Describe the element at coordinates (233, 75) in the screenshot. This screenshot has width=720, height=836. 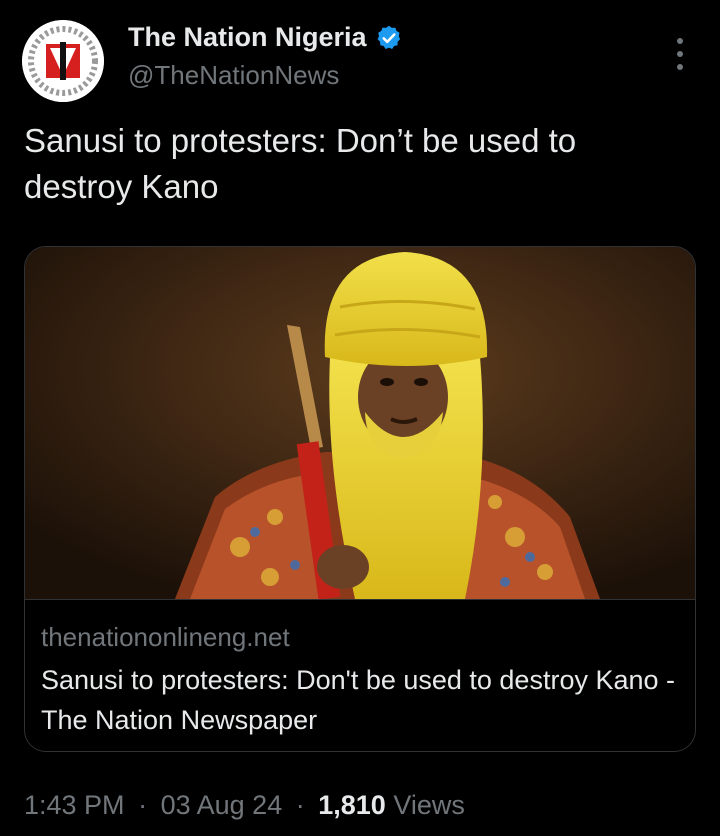
I see `author-handle: @TheNationNews` at that location.